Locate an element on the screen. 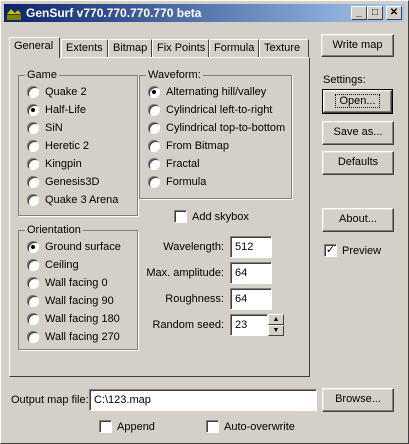 This screenshot has width=409, height=444. add-skybox-checkbox: Add skybox is located at coordinates (229, 217).